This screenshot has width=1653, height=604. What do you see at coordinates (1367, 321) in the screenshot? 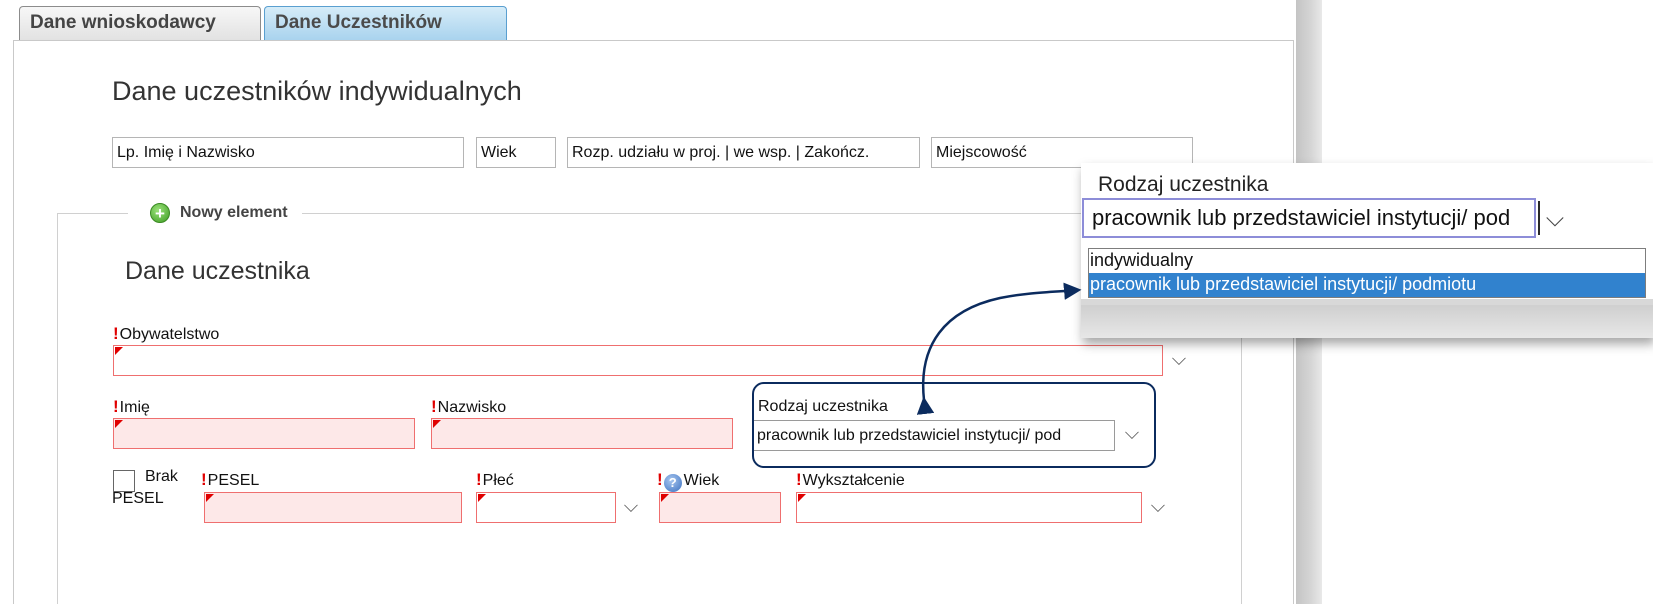
I see `zoom-lower-shadow` at bounding box center [1367, 321].